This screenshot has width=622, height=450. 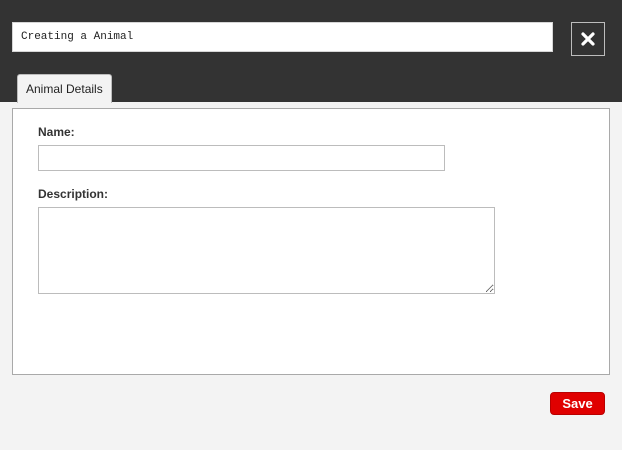 What do you see at coordinates (73, 194) in the screenshot?
I see `description-label: Description:` at bounding box center [73, 194].